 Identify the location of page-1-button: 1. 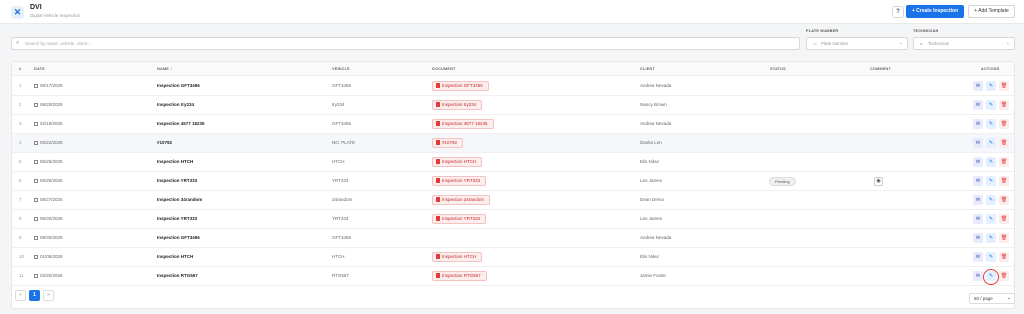
(34, 295).